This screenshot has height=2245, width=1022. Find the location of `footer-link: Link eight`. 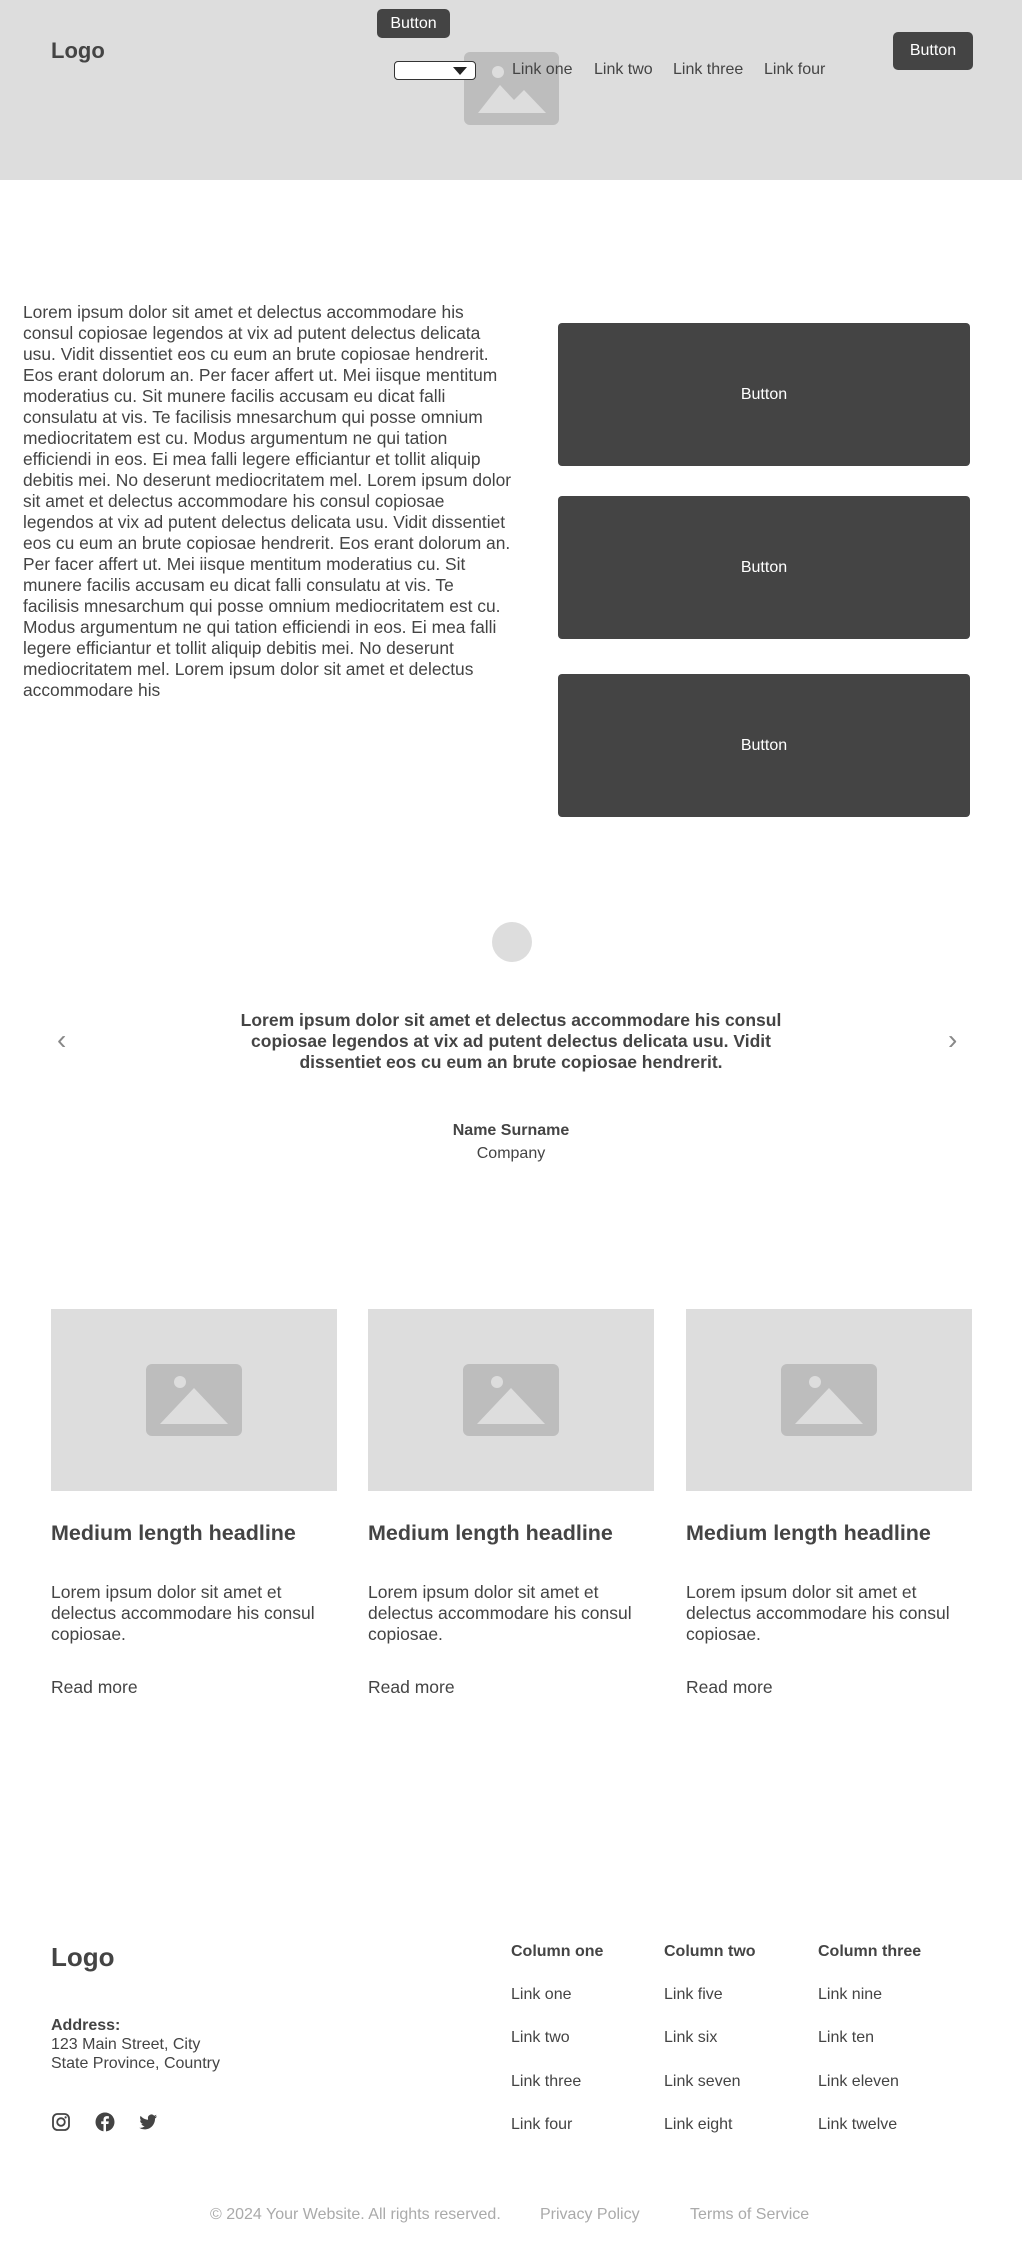

footer-link: Link eight is located at coordinates (698, 2125).